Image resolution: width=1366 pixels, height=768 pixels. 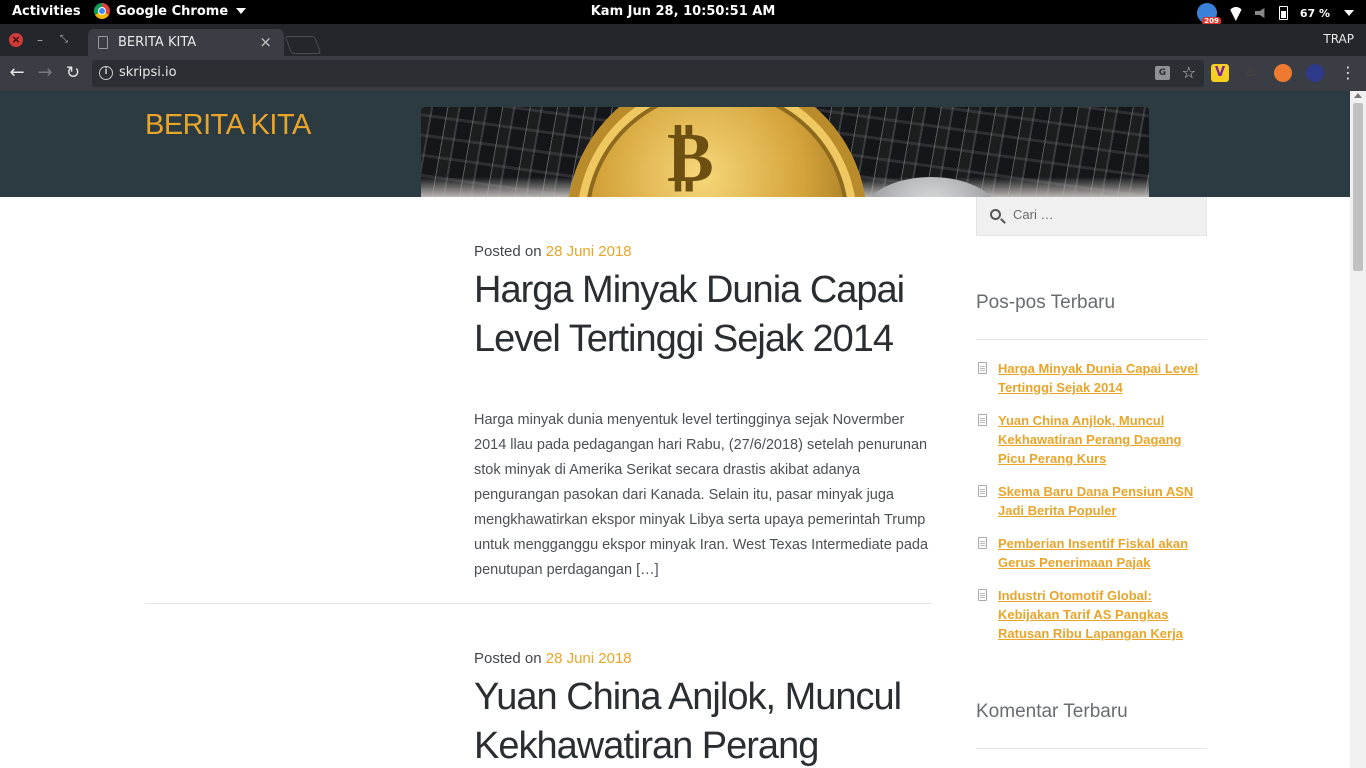 I want to click on search-input, so click(x=1103, y=214).